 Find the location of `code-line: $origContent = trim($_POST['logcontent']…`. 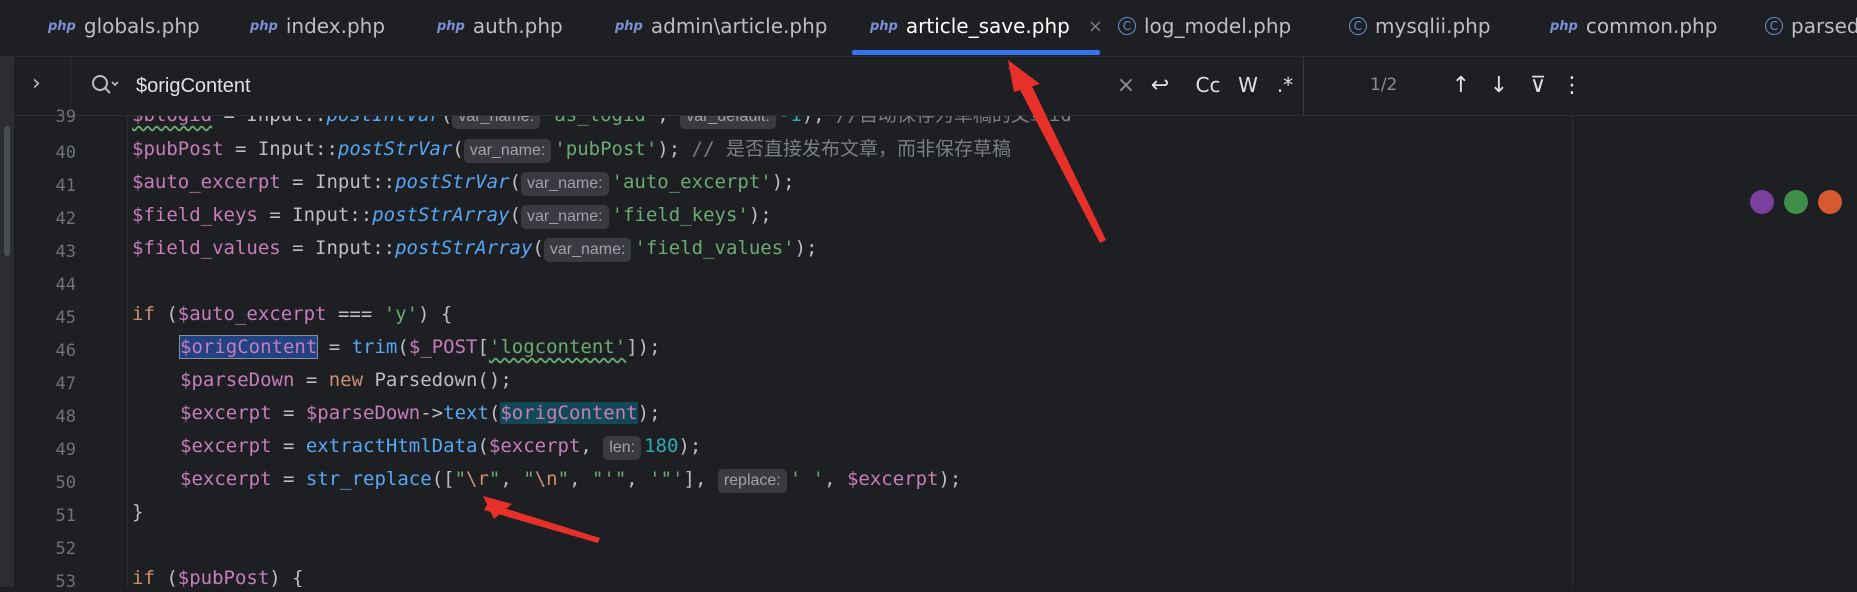

code-line: $origContent = trim($_POST['logcontent']… is located at coordinates (419, 347).